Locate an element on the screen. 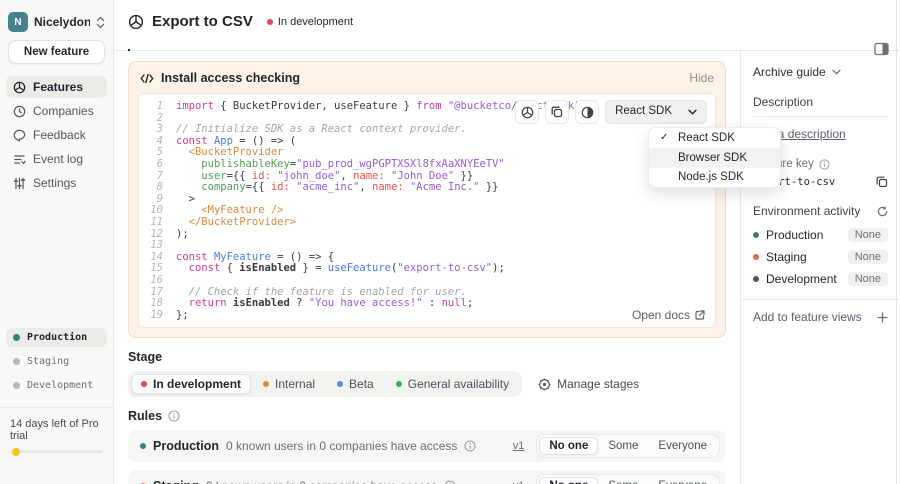  manage-stages-button: Manage stages is located at coordinates (588, 384).